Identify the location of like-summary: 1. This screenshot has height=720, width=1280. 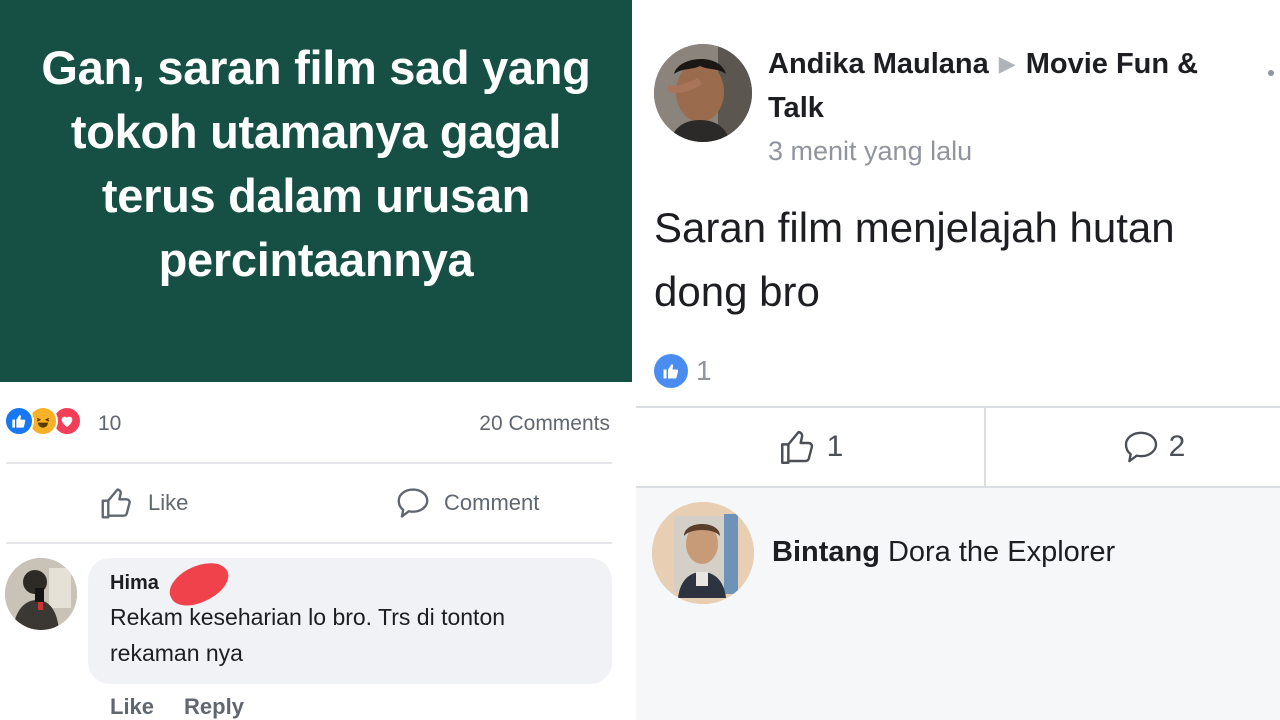
(683, 371).